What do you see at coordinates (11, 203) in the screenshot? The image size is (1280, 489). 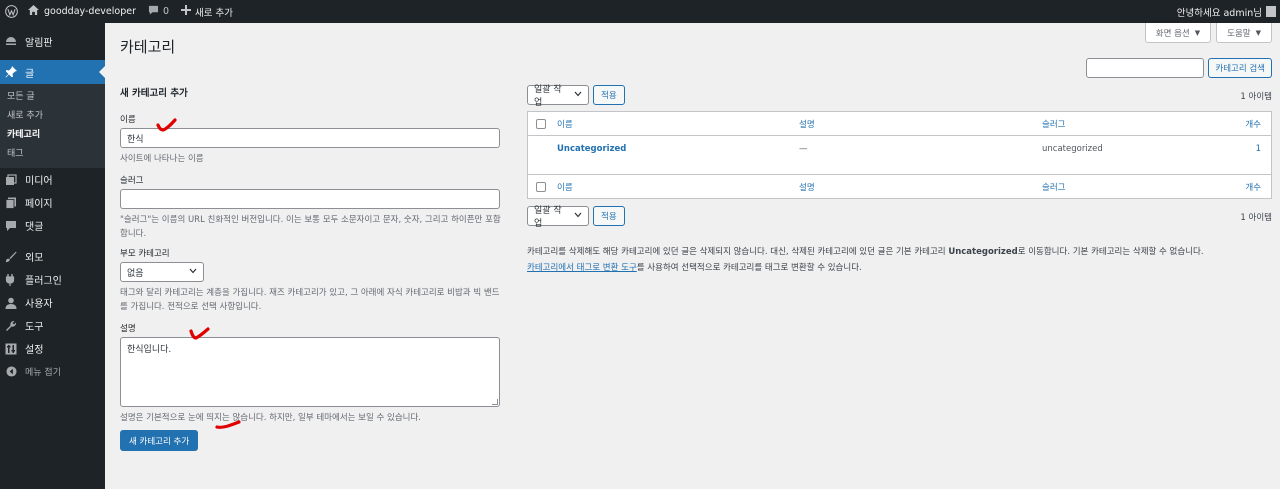 I see `page-icon` at bounding box center [11, 203].